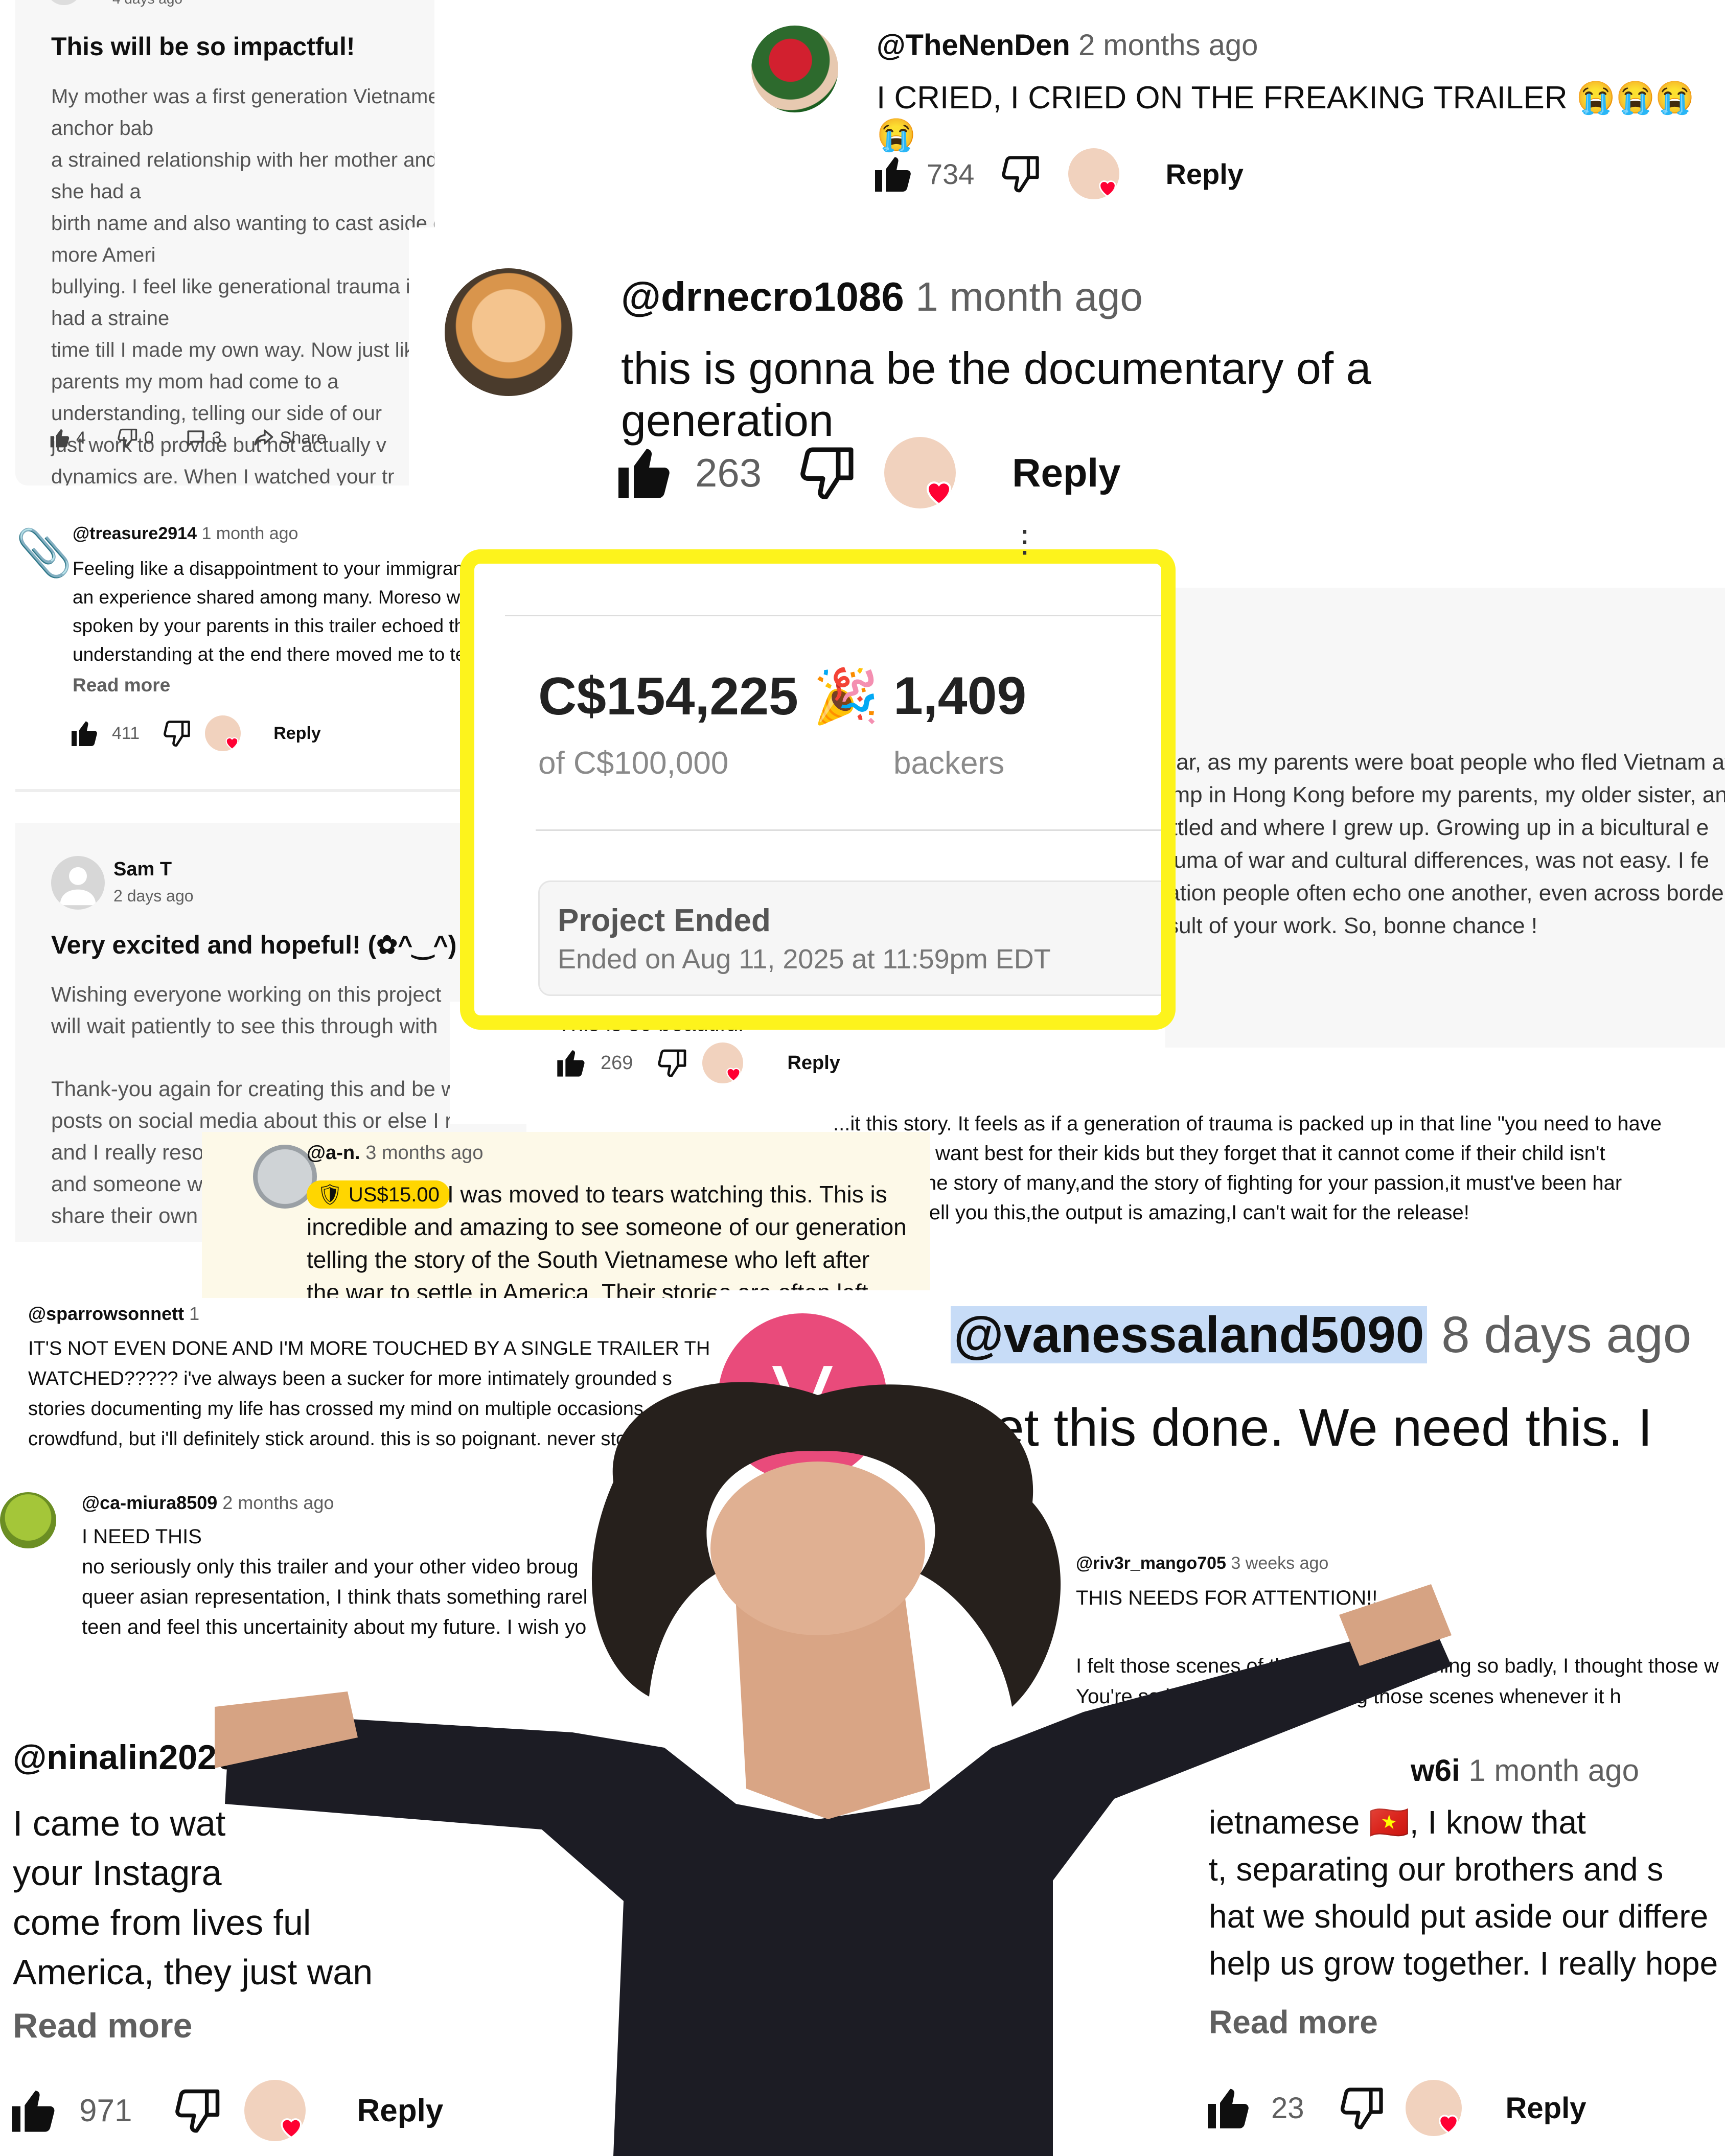 The width and height of the screenshot is (1725, 2156). I want to click on comment-time: 8 days ago, so click(1566, 1335).